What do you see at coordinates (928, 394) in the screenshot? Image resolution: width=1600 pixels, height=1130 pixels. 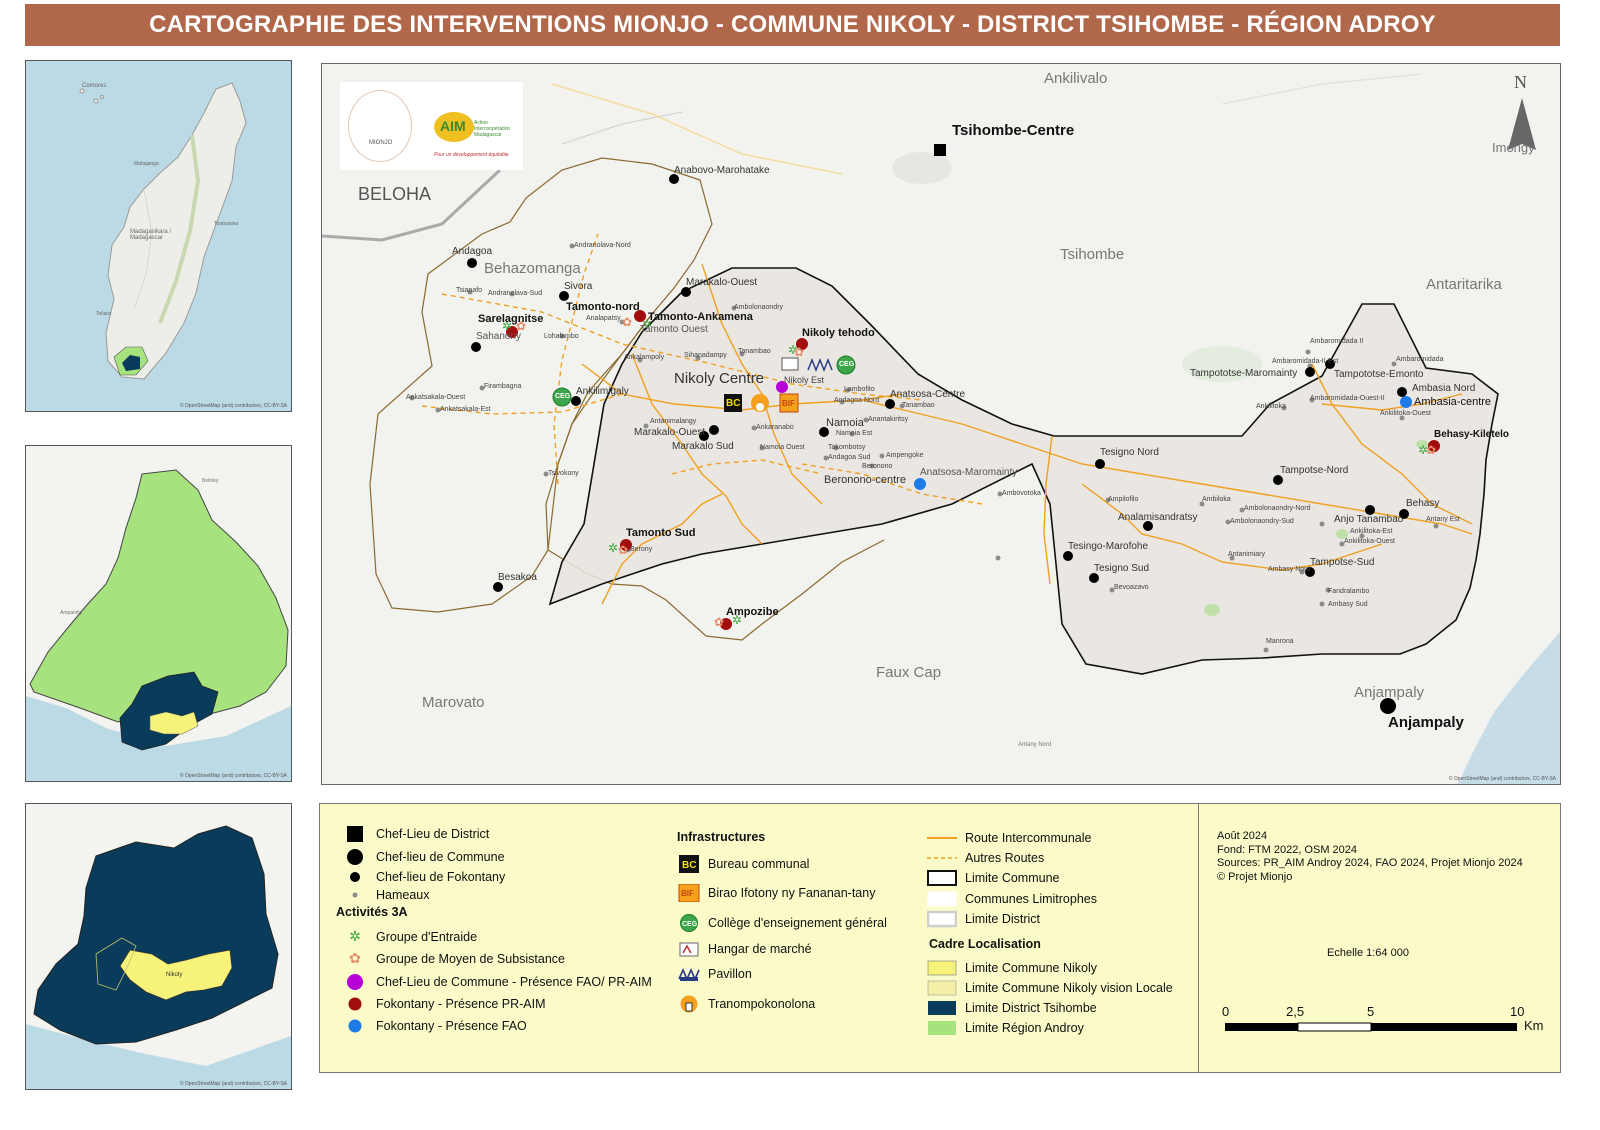 I see `fokontany-label: Anatsosa-Centre` at bounding box center [928, 394].